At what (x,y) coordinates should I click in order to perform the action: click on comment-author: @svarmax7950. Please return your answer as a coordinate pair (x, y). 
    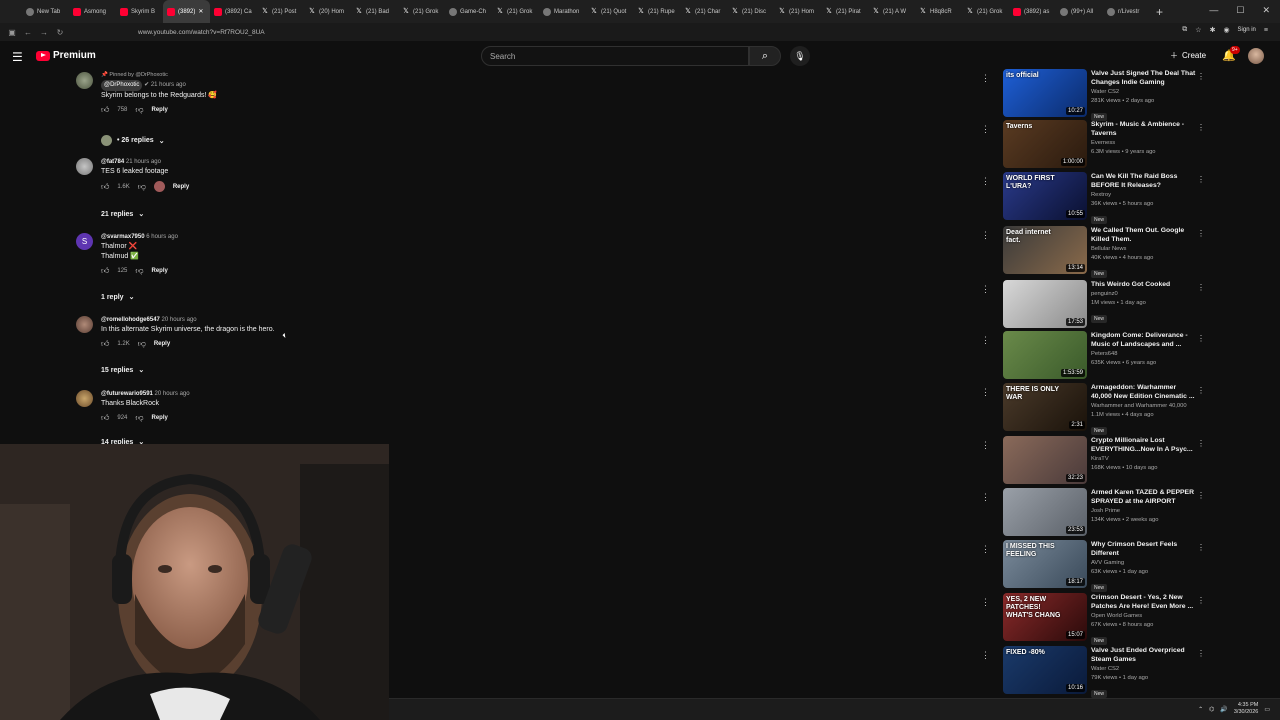
    Looking at the image, I should click on (123, 237).